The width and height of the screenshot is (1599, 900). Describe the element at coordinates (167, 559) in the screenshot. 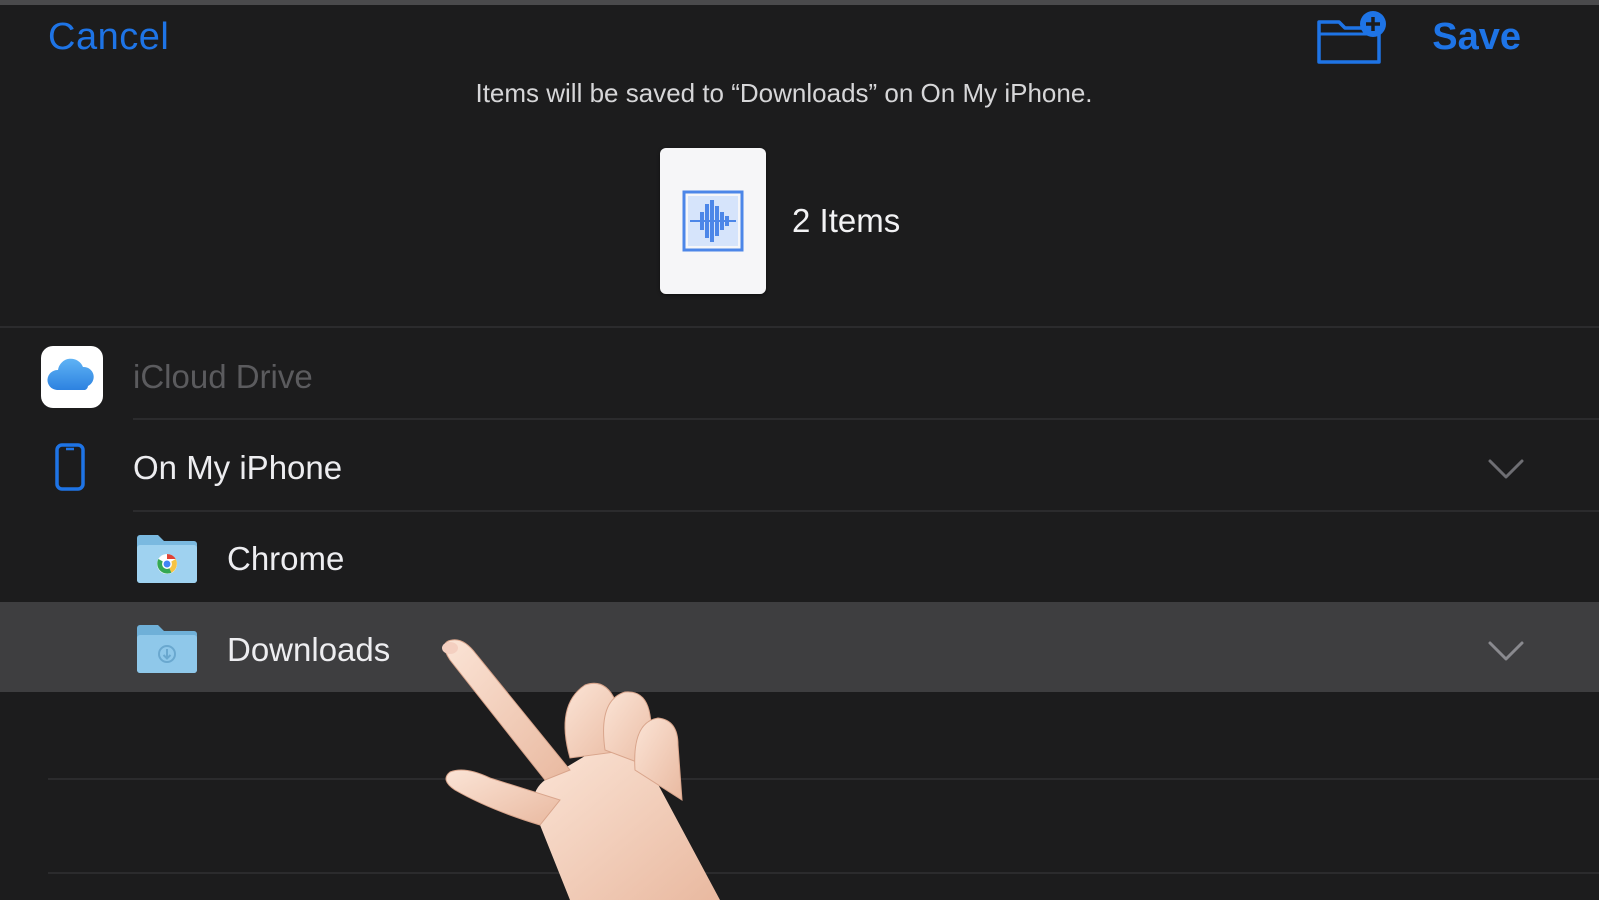

I see `chrome-folder-icon` at that location.